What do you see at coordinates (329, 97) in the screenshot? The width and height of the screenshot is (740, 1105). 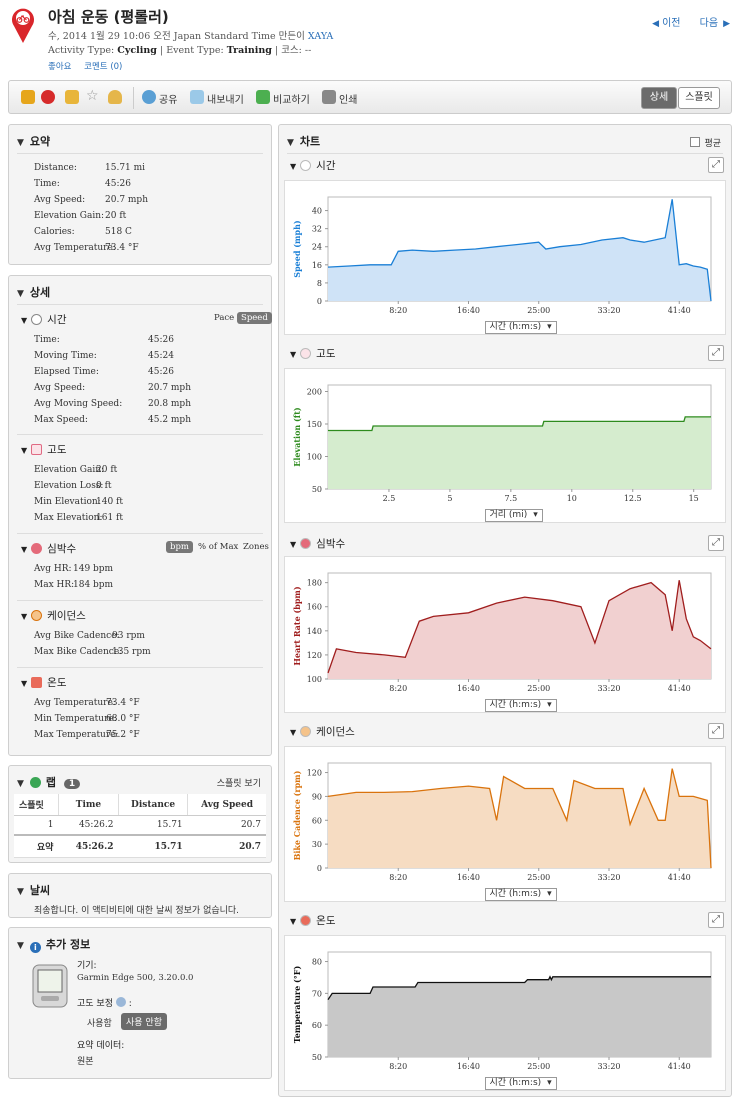 I see `print-icon` at bounding box center [329, 97].